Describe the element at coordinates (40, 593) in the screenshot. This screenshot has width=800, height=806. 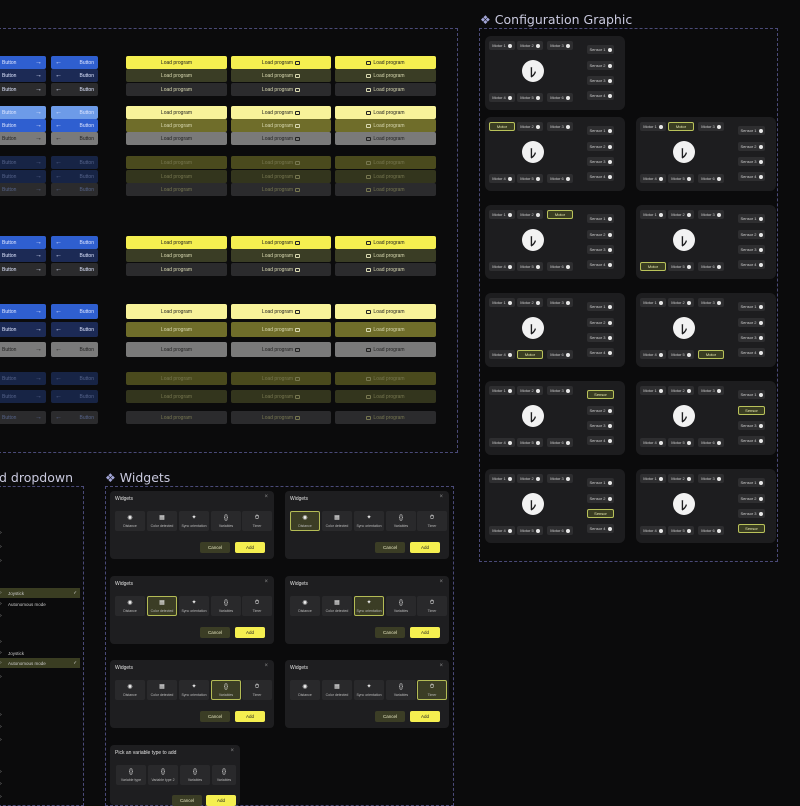
I see `dropdown-item-joystick: › Joystick ✓` at that location.